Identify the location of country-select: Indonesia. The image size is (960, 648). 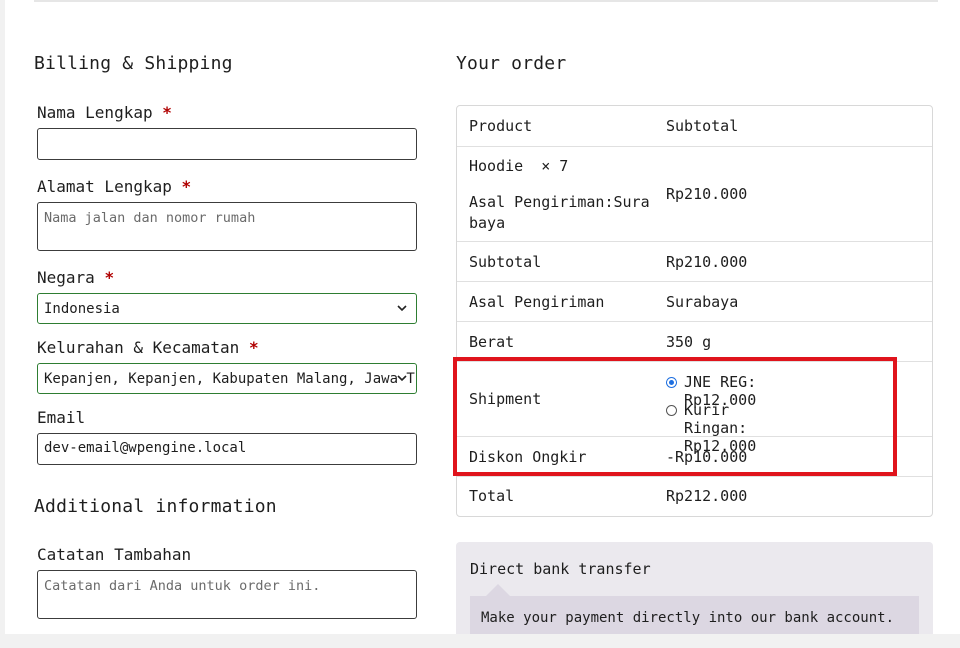
(227, 308).